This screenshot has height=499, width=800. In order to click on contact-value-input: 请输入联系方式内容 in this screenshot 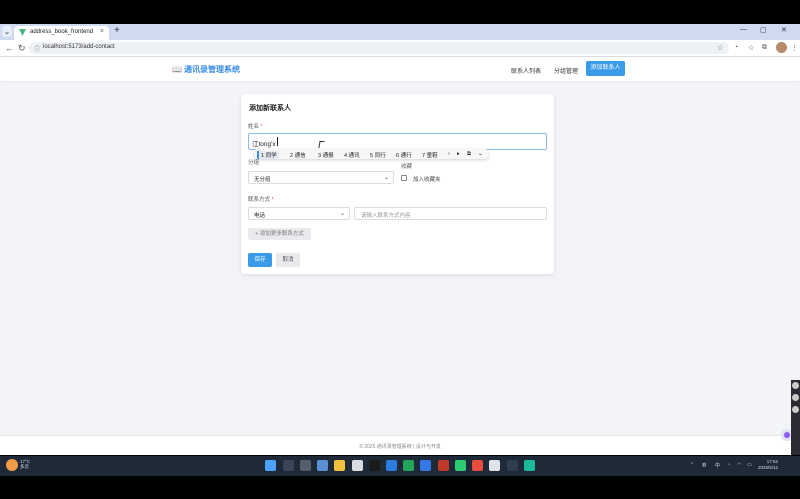, I will do `click(450, 213)`.